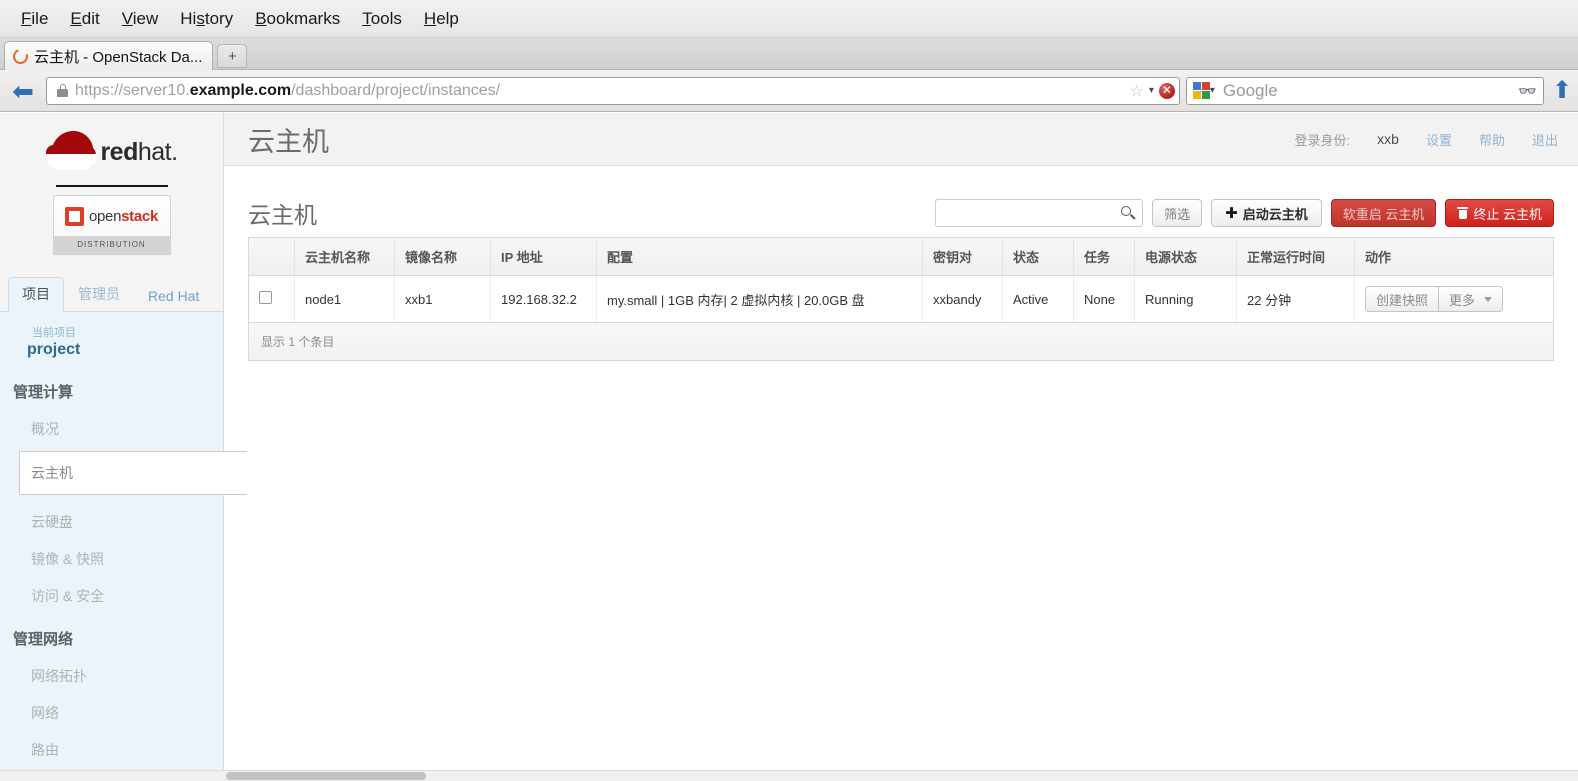 Image resolution: width=1578 pixels, height=781 pixels. I want to click on trash-icon, so click(1463, 213).